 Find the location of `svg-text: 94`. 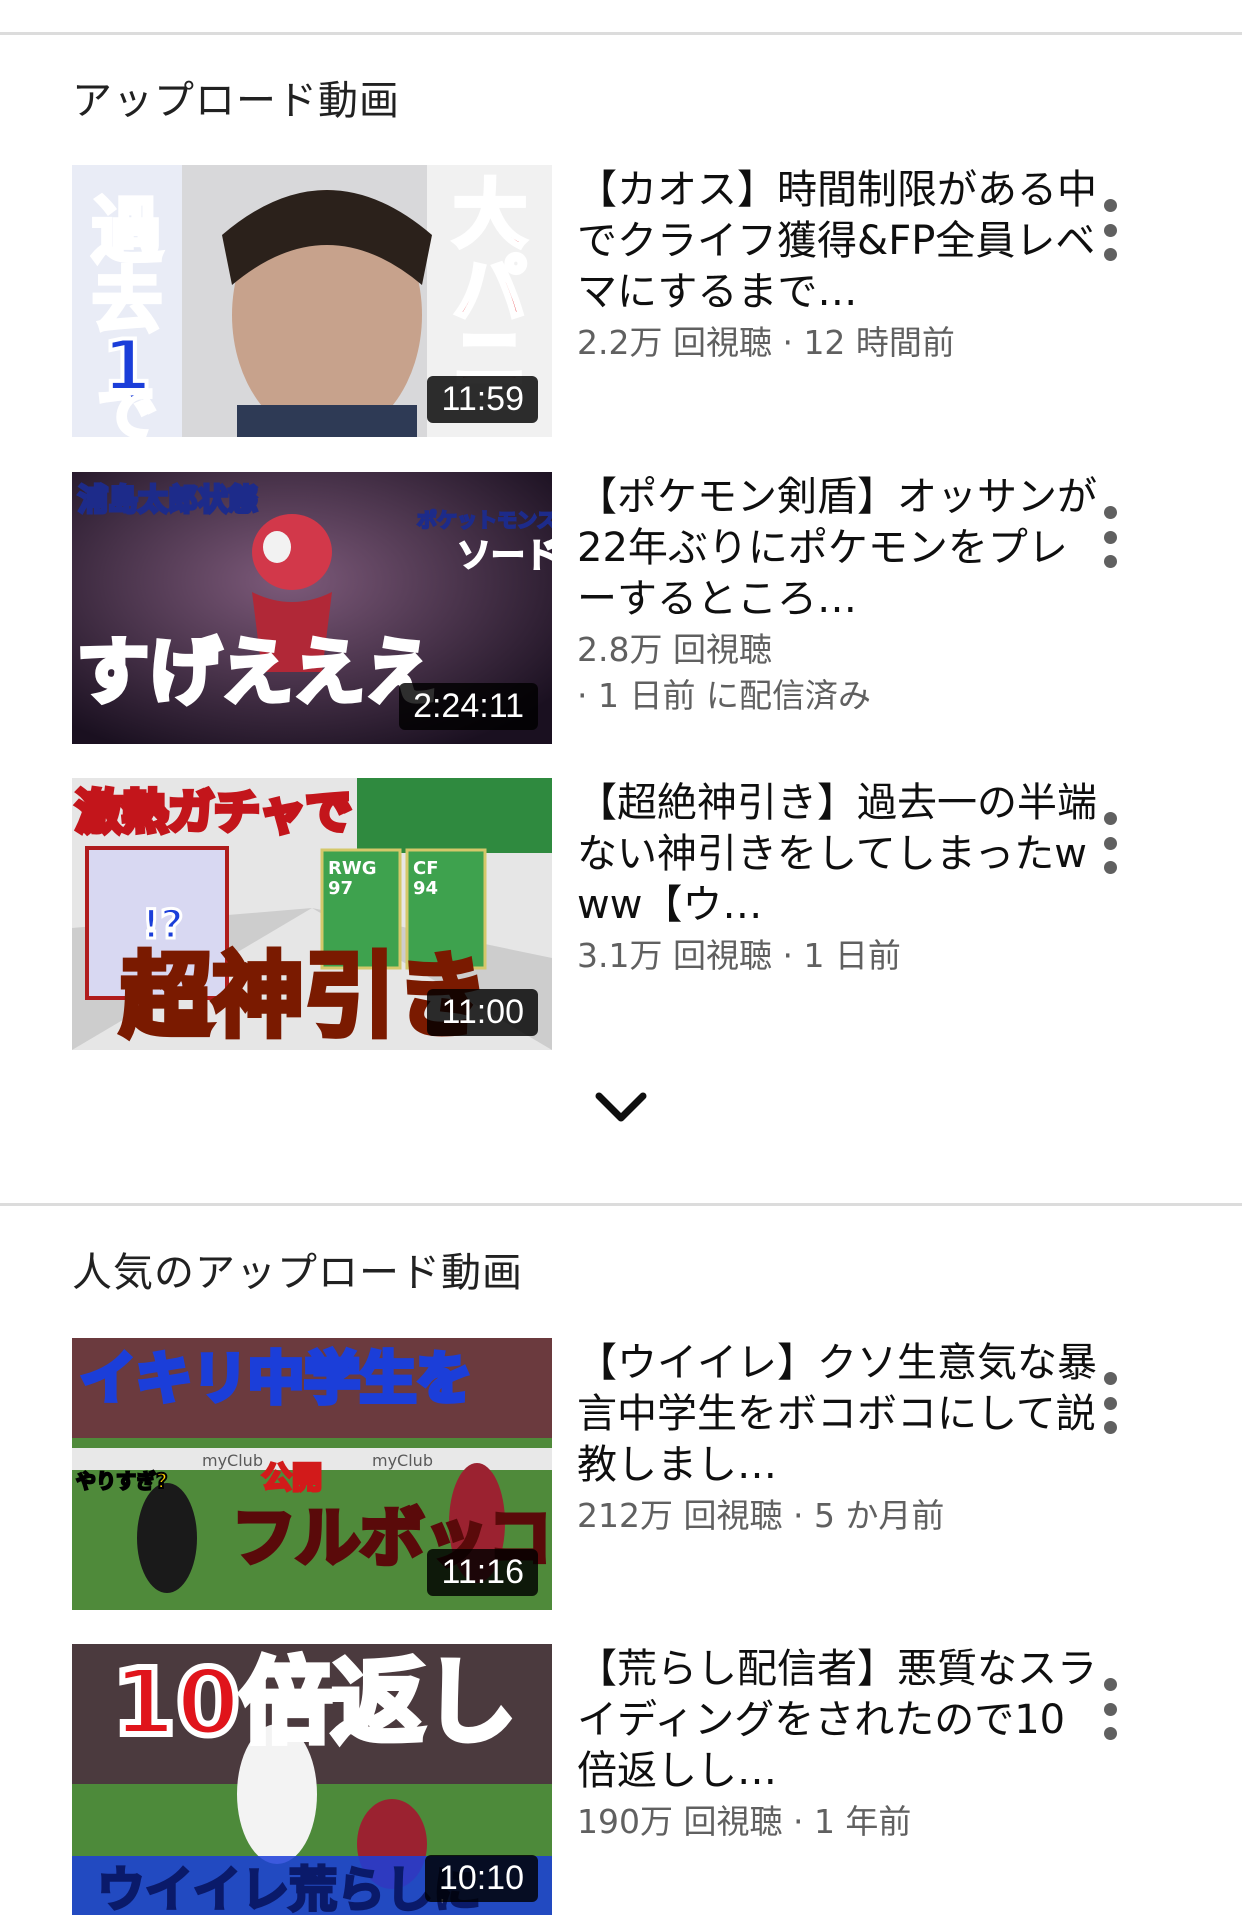

svg-text: 94 is located at coordinates (425, 888).